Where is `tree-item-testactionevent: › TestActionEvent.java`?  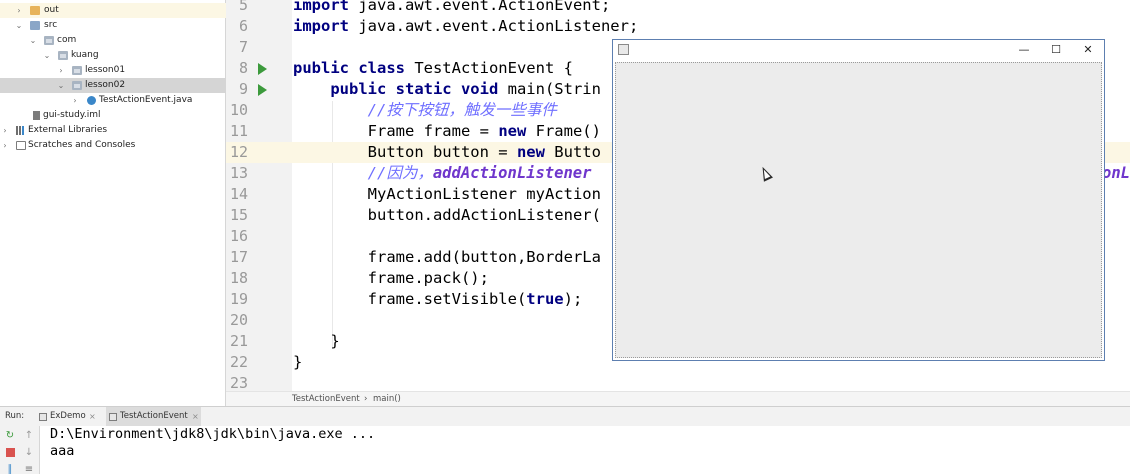 tree-item-testactionevent: › TestActionEvent.java is located at coordinates (113, 100).